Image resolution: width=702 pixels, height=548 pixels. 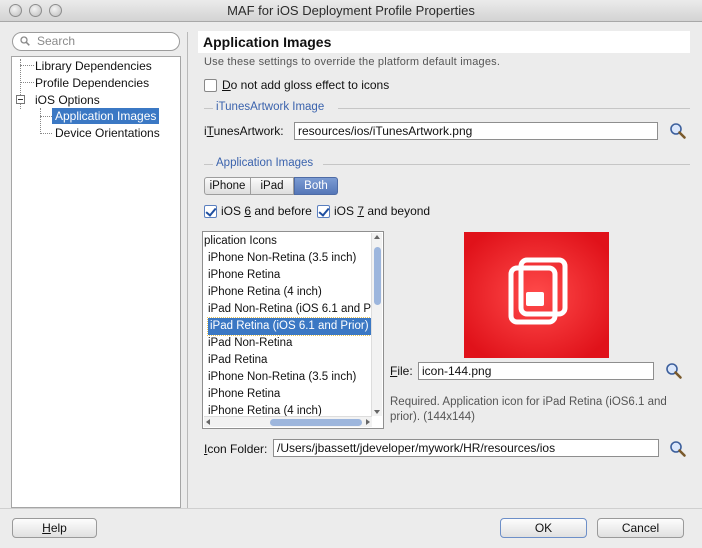 I want to click on list-item-application-icons: plication Icons, so click(x=240, y=241).